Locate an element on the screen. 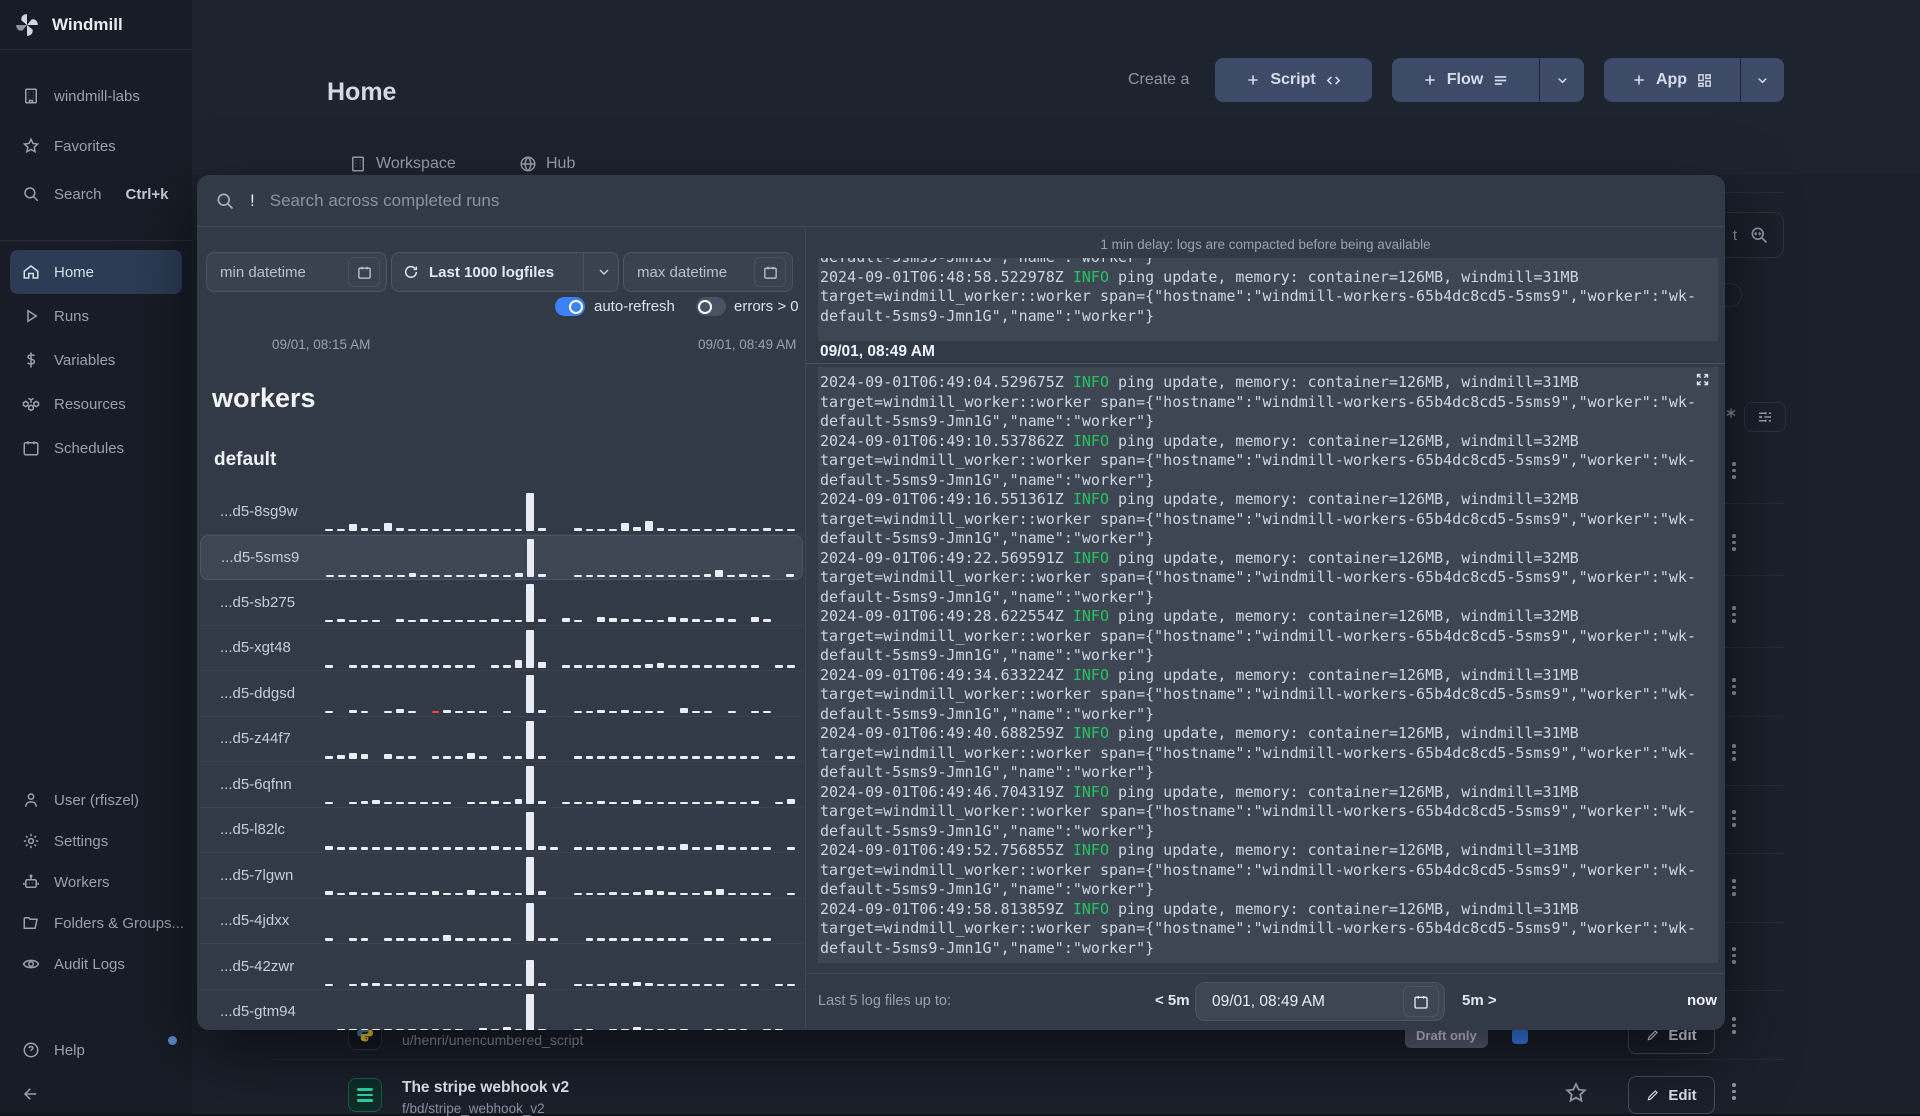 The width and height of the screenshot is (1920, 1116). sidebar-item-label: User (rfiszel) is located at coordinates (96, 800).